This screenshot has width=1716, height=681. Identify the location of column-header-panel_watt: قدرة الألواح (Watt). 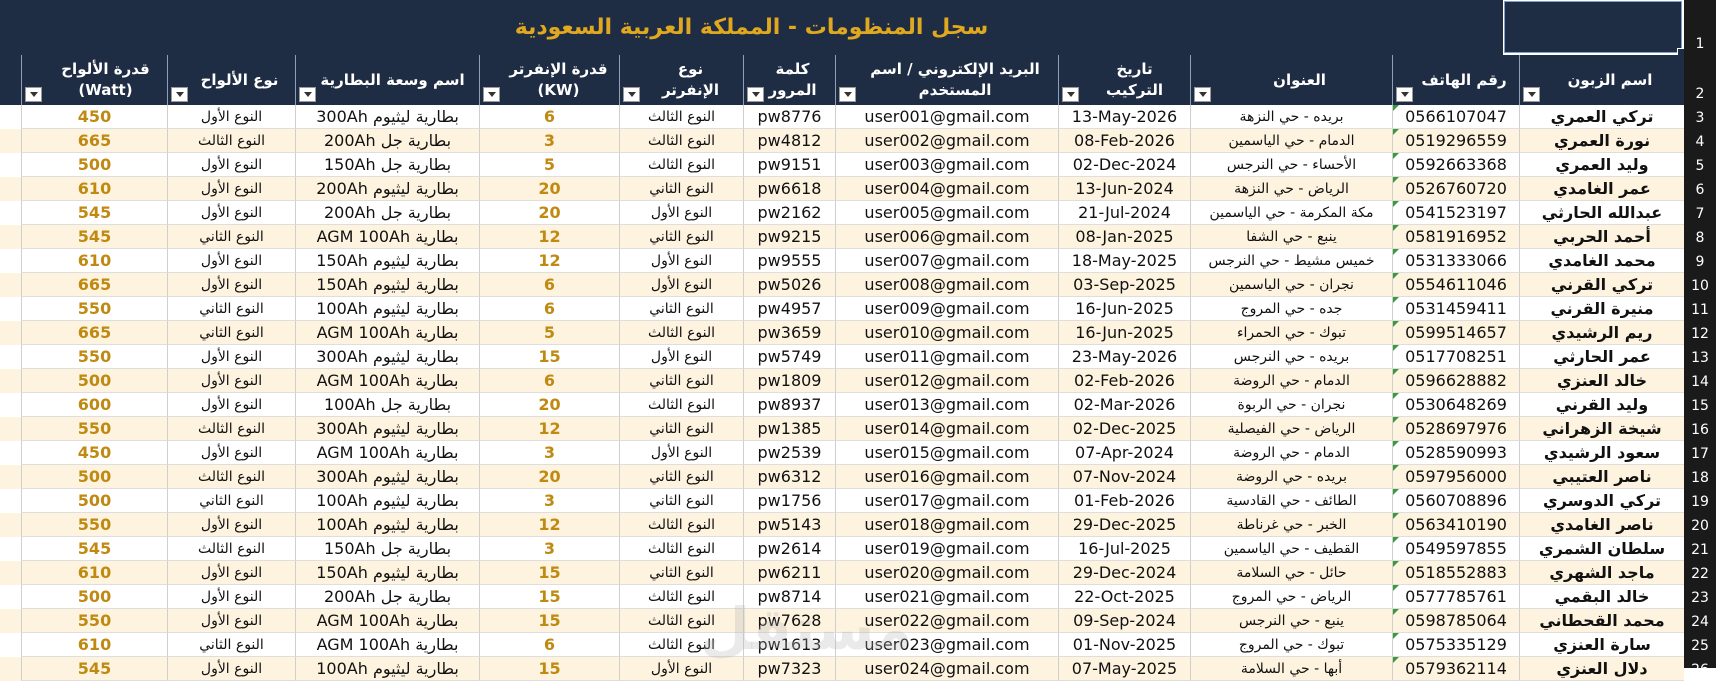
(94, 80).